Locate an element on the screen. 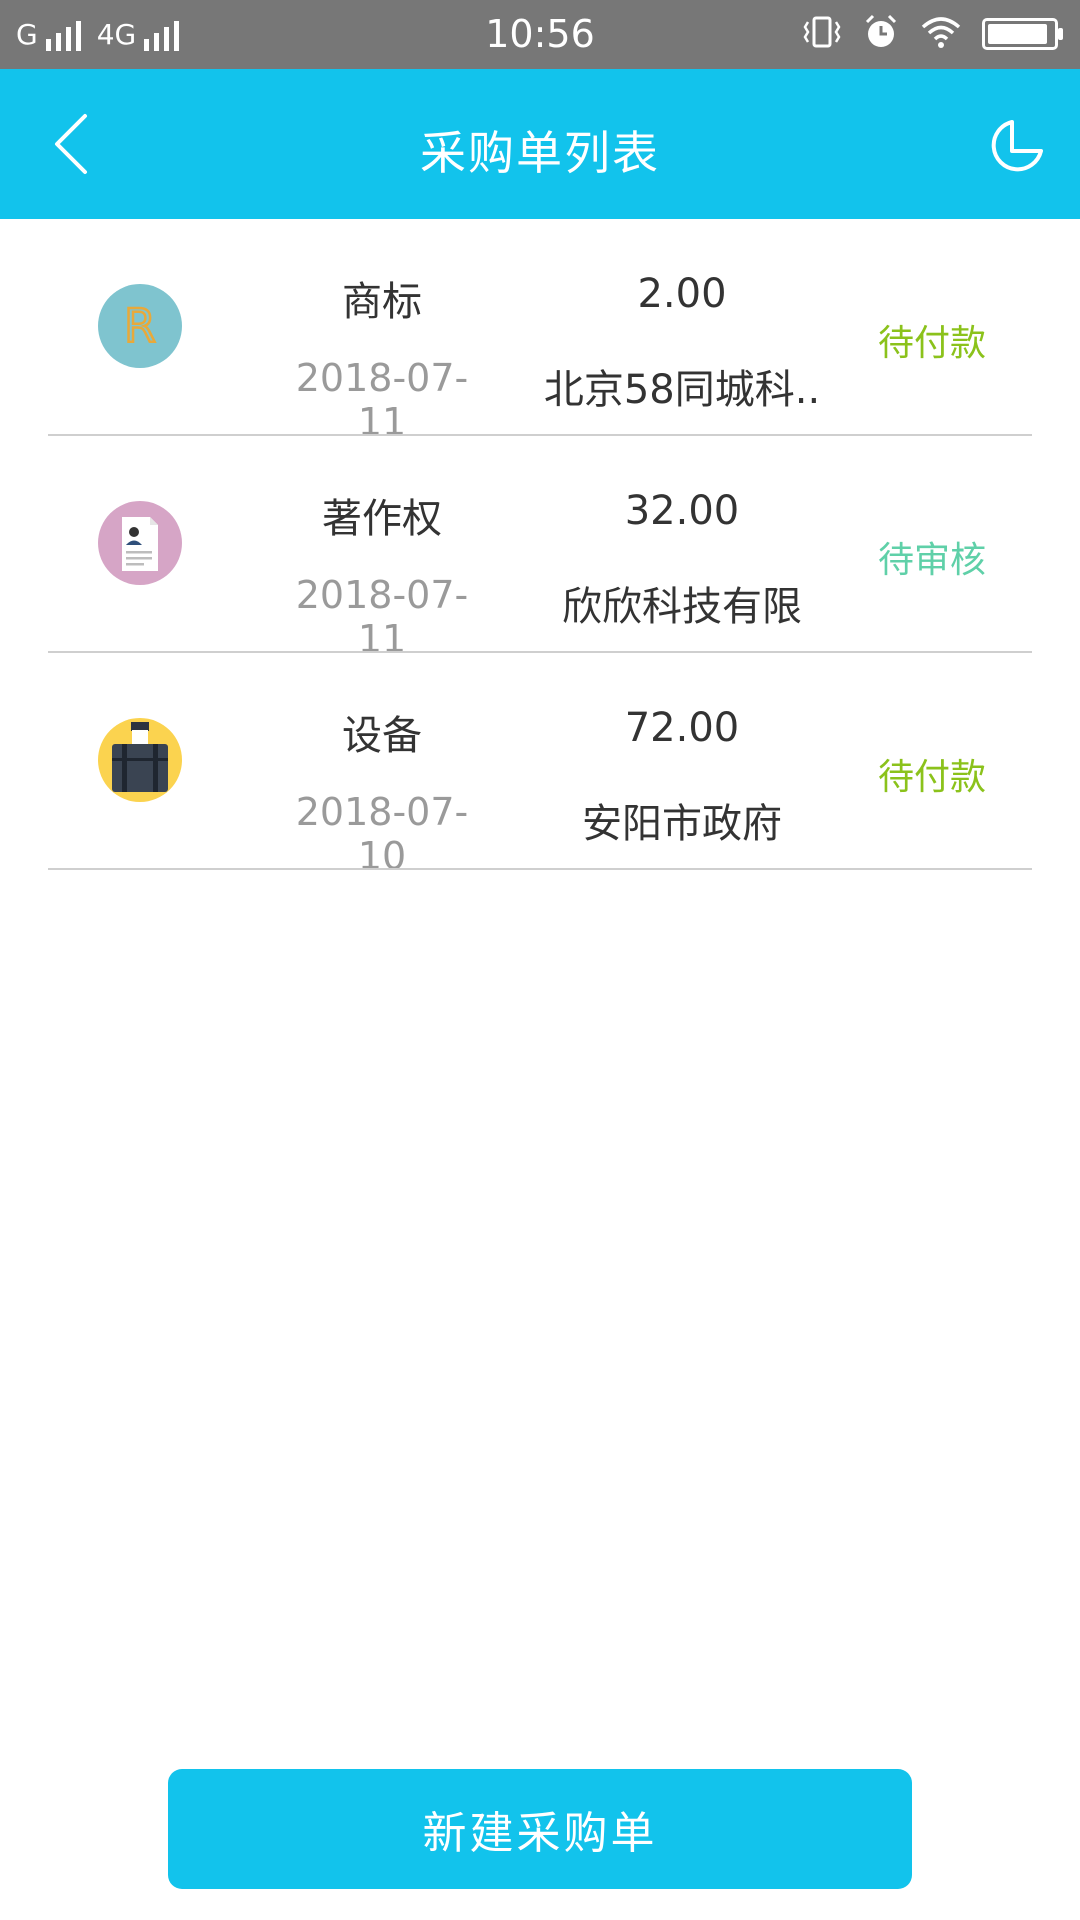 This screenshot has height=1920, width=1080. briefcase-icon is located at coordinates (140, 760).